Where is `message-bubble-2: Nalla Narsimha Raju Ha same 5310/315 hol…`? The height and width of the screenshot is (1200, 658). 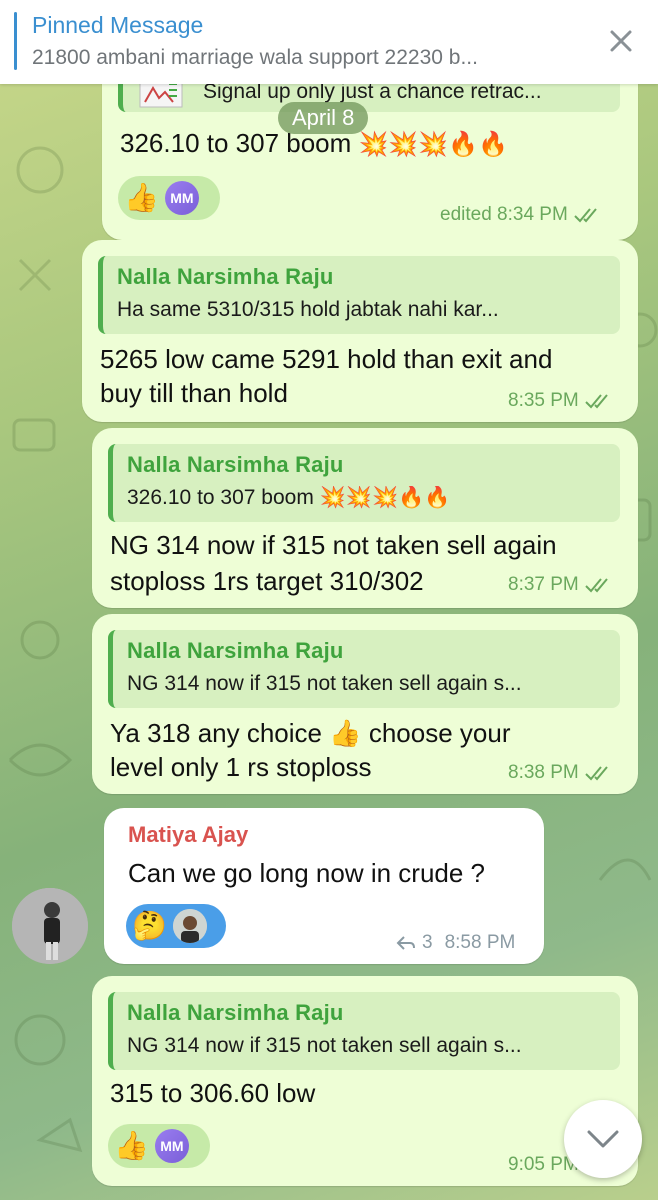
message-bubble-2: Nalla Narsimha Raju Ha same 5310/315 hol… is located at coordinates (360, 331).